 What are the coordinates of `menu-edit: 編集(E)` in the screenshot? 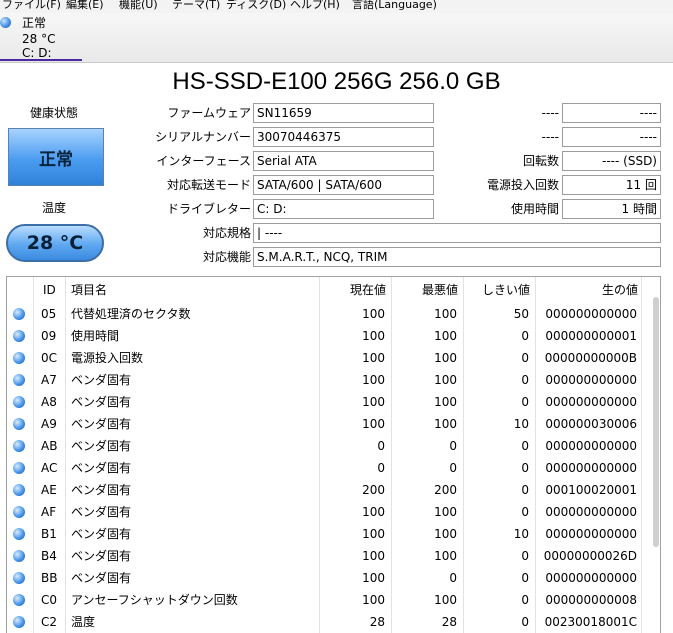 It's located at (85, 6).